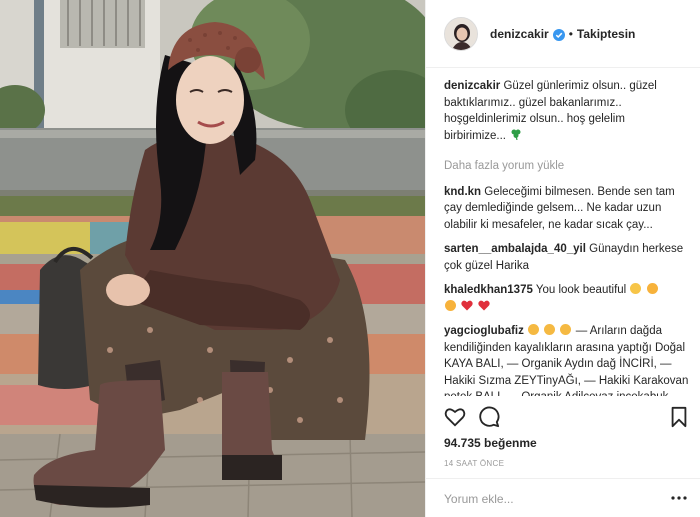  What do you see at coordinates (554, 499) in the screenshot?
I see `comment-input` at bounding box center [554, 499].